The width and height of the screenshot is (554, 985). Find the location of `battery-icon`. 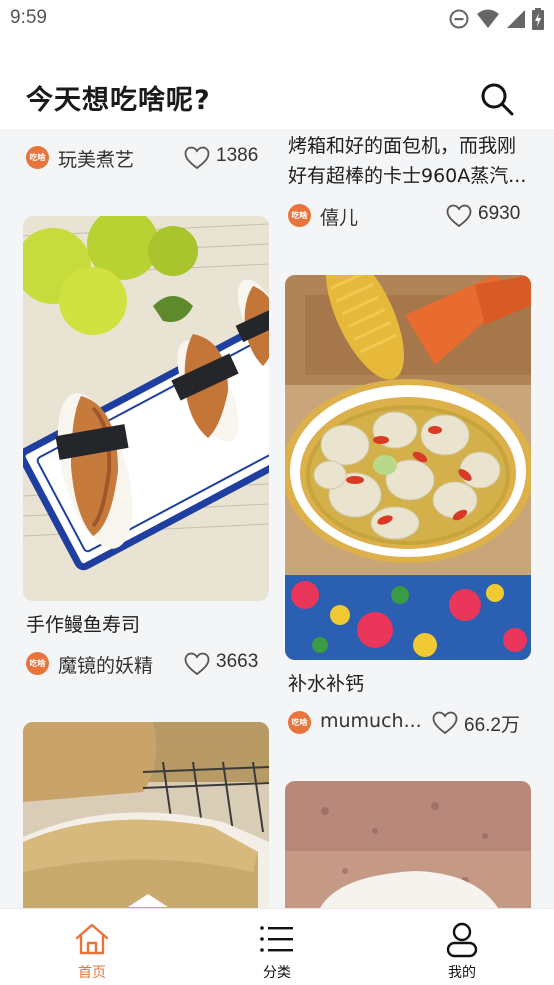

battery-icon is located at coordinates (538, 19).